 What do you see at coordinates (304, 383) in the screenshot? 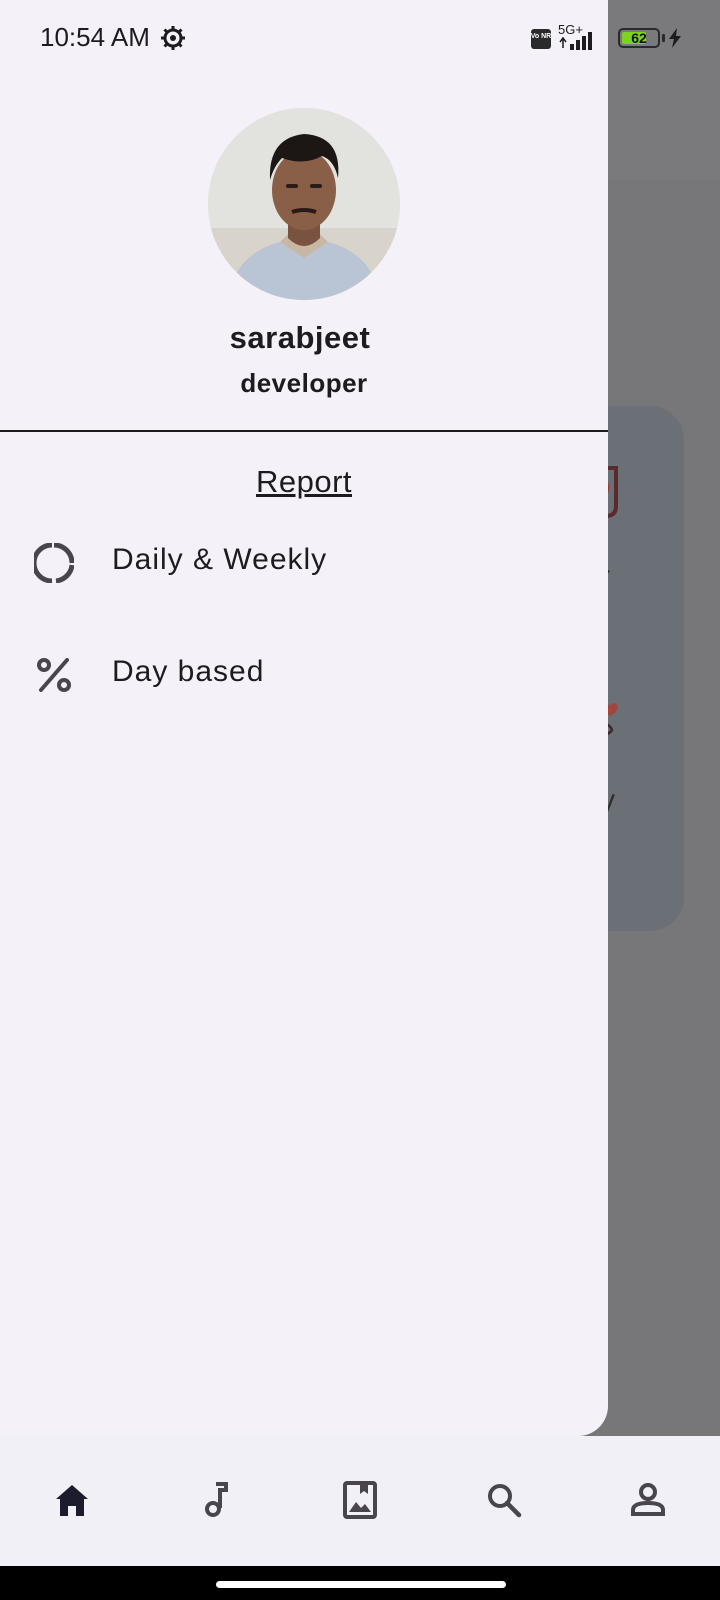
I see `profile-role: developer` at bounding box center [304, 383].